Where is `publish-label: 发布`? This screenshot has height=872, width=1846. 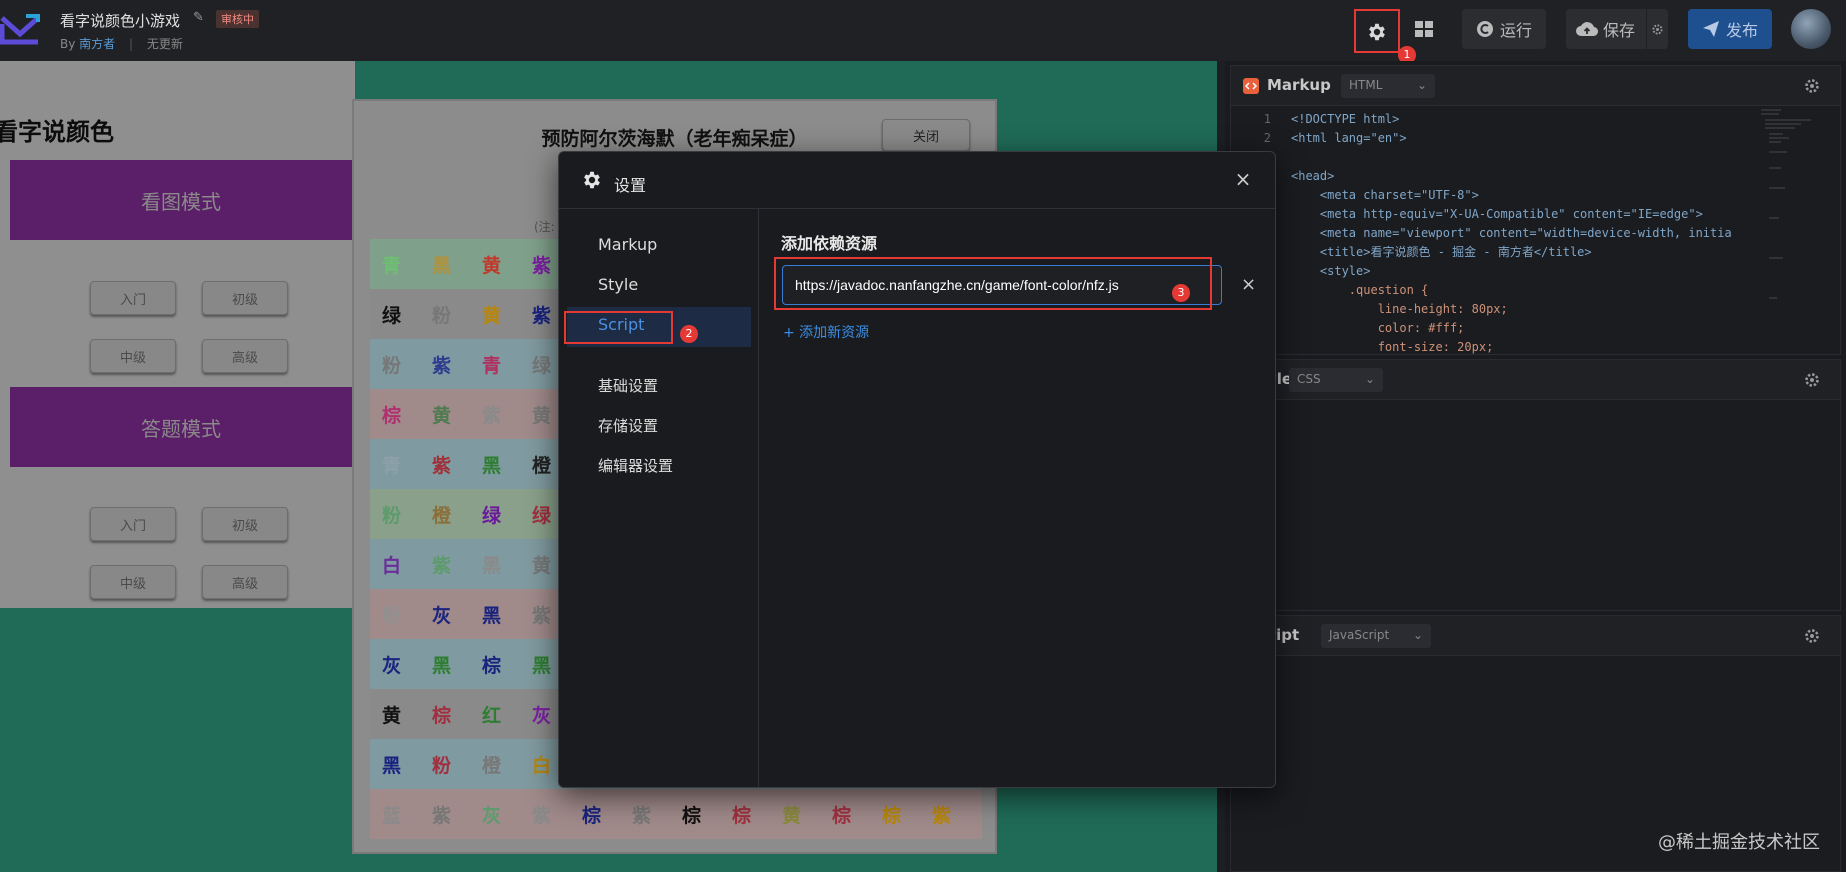
publish-label: 发布 is located at coordinates (1741, 30).